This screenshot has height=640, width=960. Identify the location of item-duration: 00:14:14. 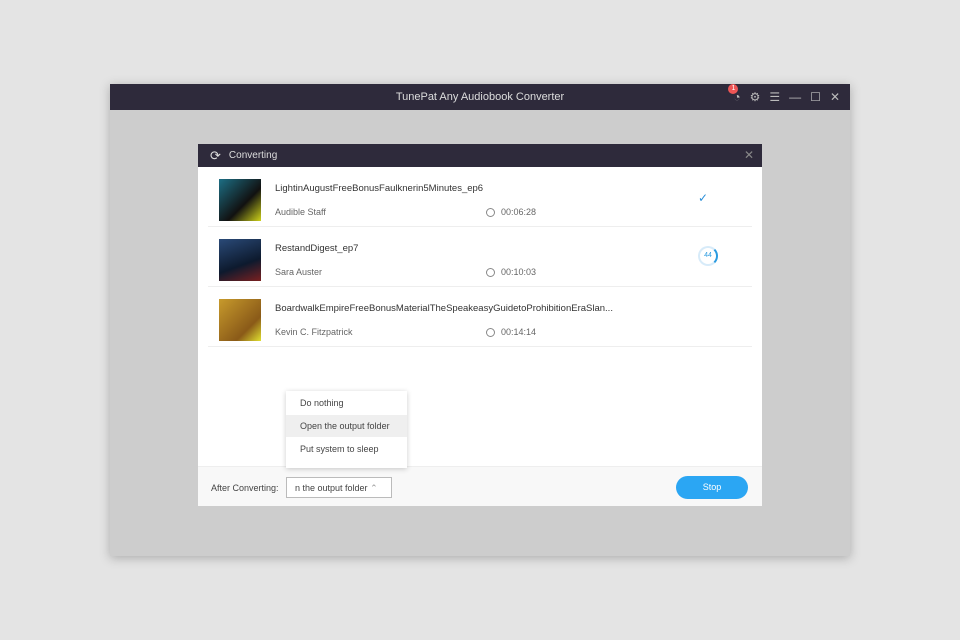
(519, 332).